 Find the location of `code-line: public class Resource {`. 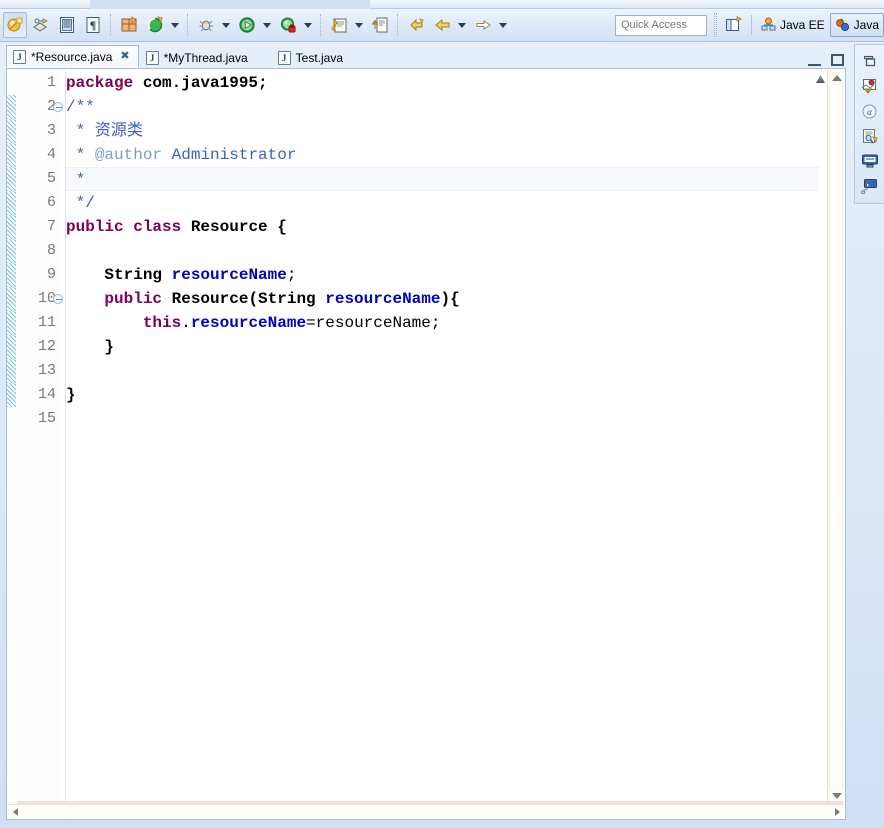

code-line: public class Resource { is located at coordinates (442, 227).